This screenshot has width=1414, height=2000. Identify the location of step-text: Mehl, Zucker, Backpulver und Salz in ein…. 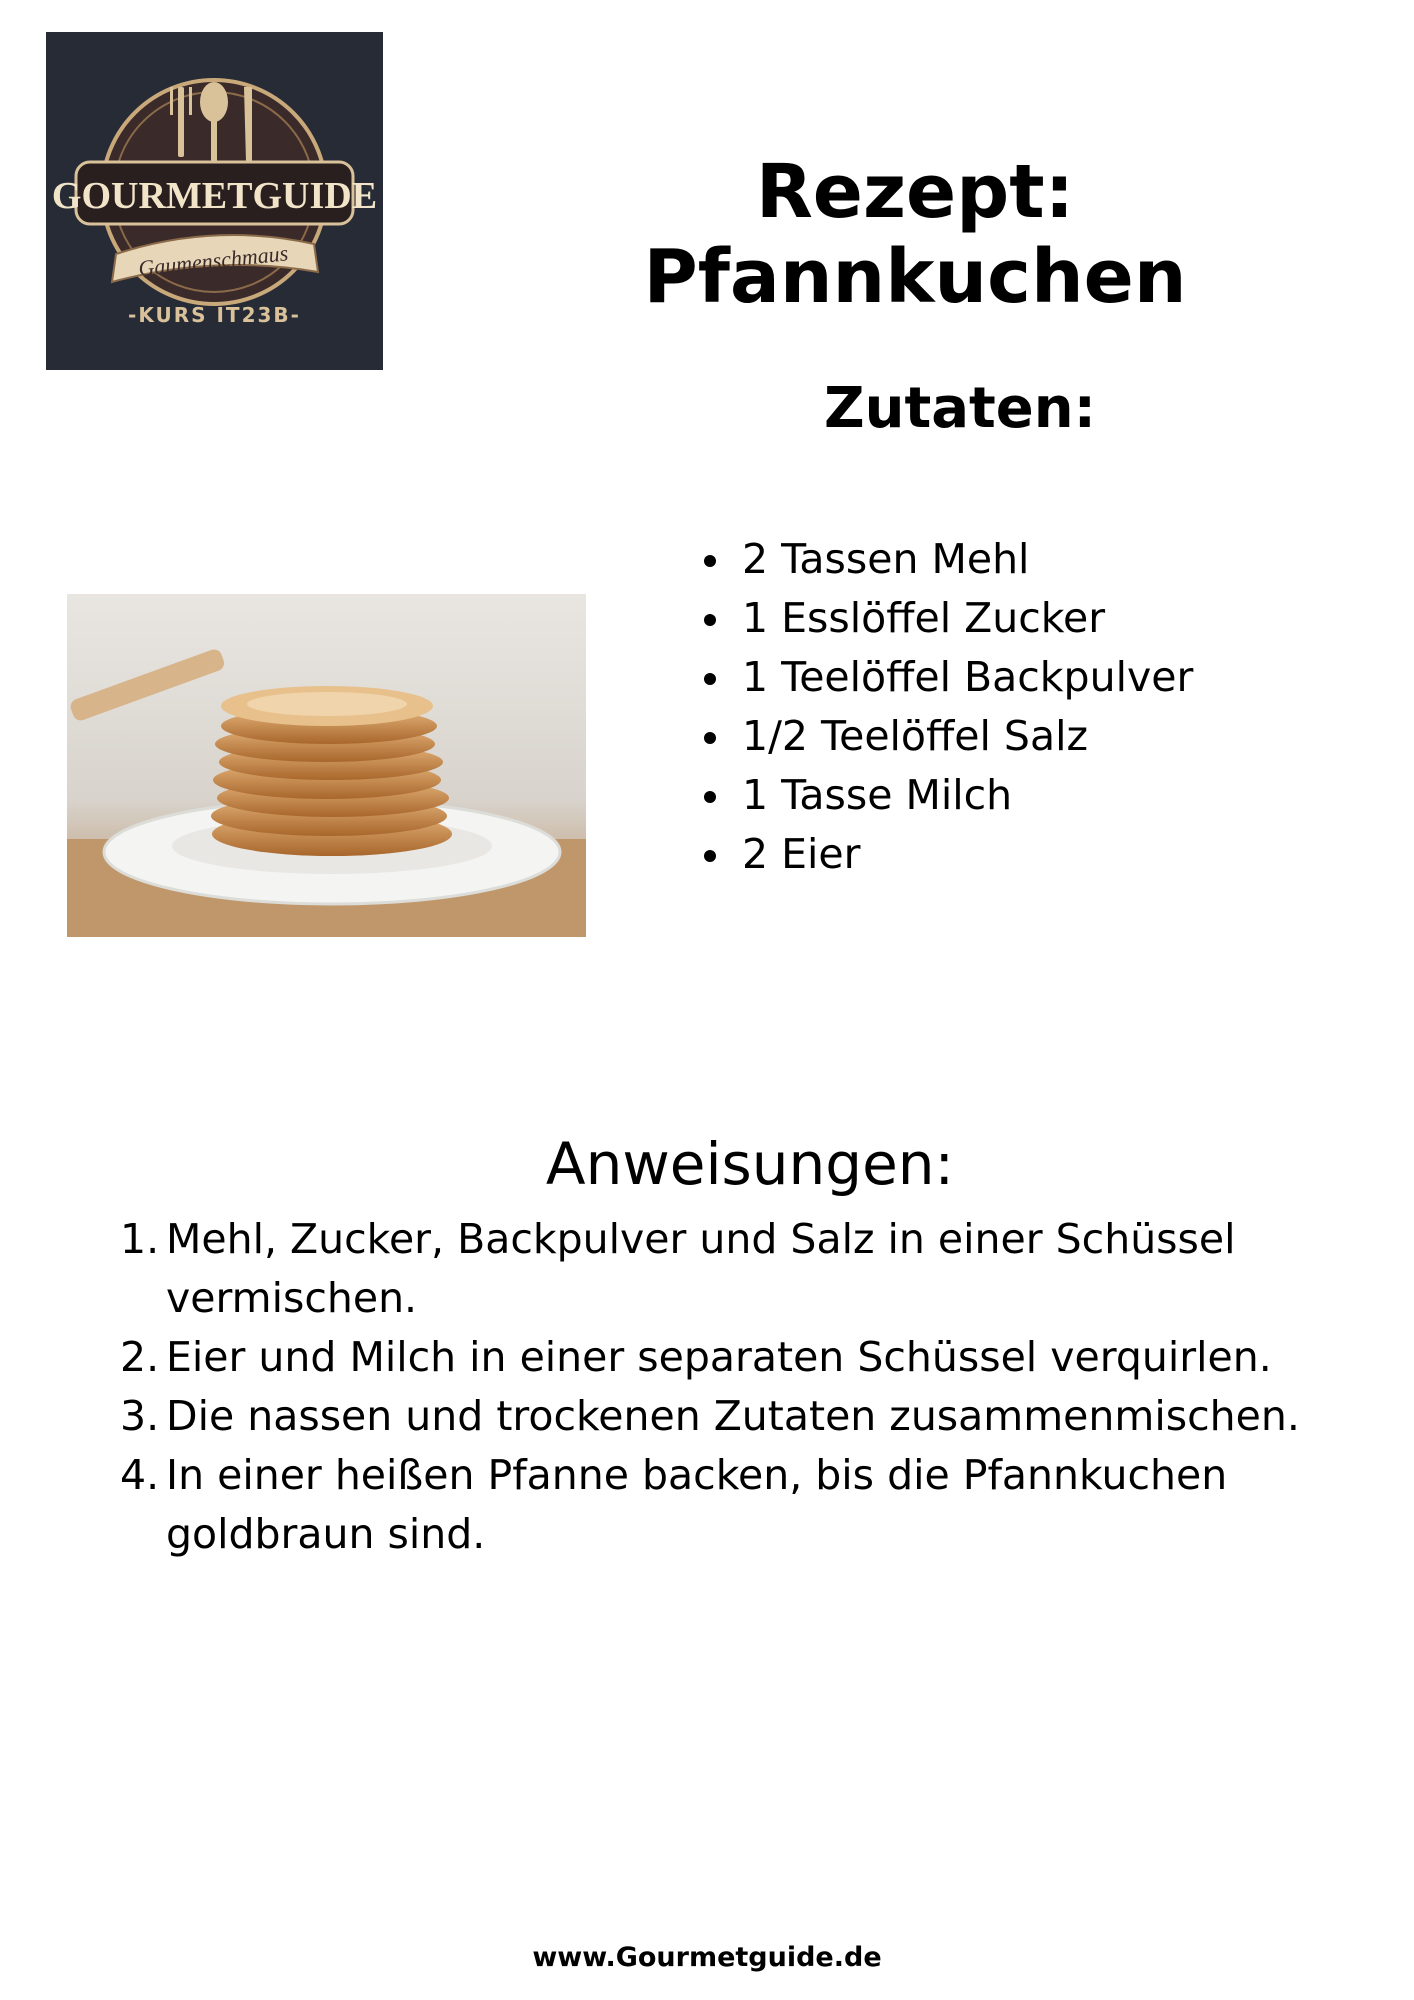
(701, 1268).